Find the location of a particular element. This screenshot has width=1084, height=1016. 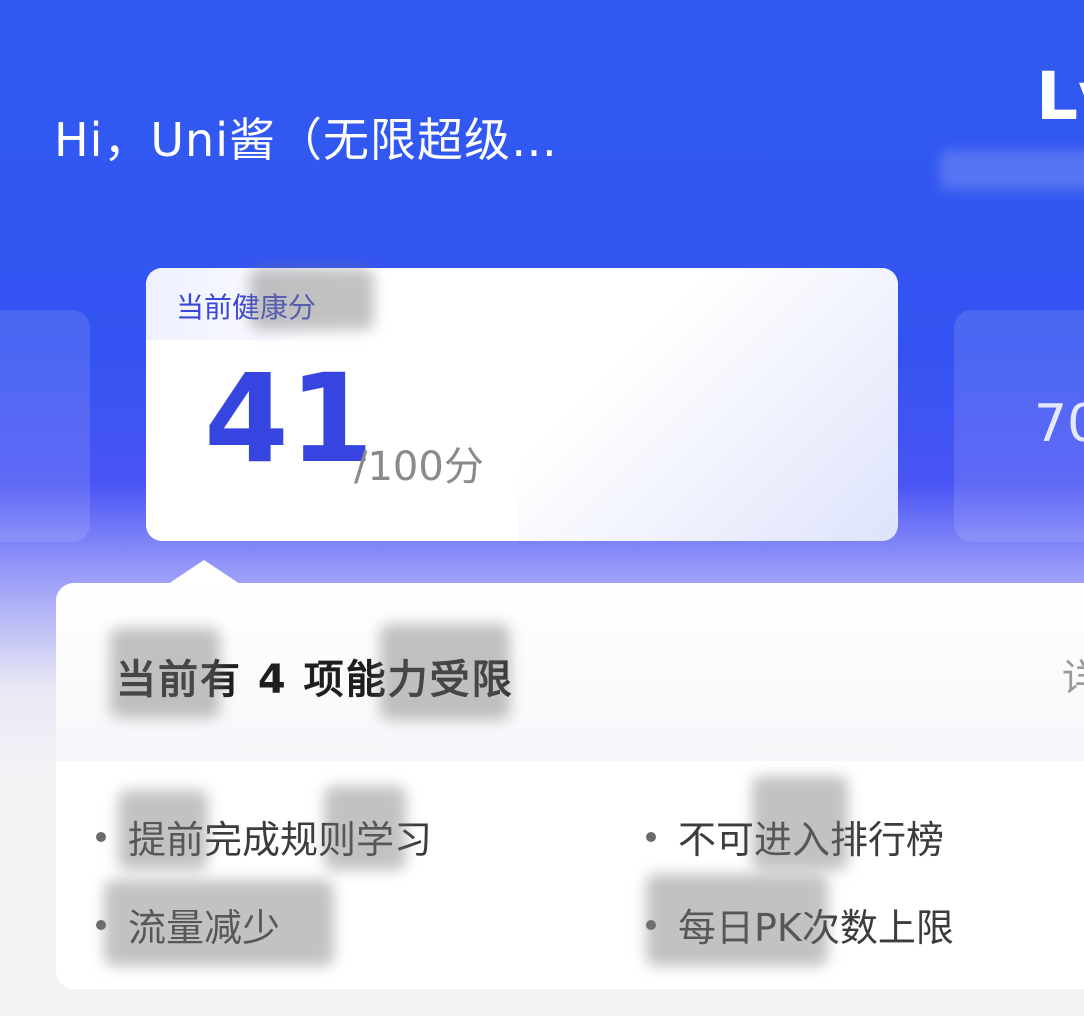

panel-pointer-arrow is located at coordinates (204, 572).